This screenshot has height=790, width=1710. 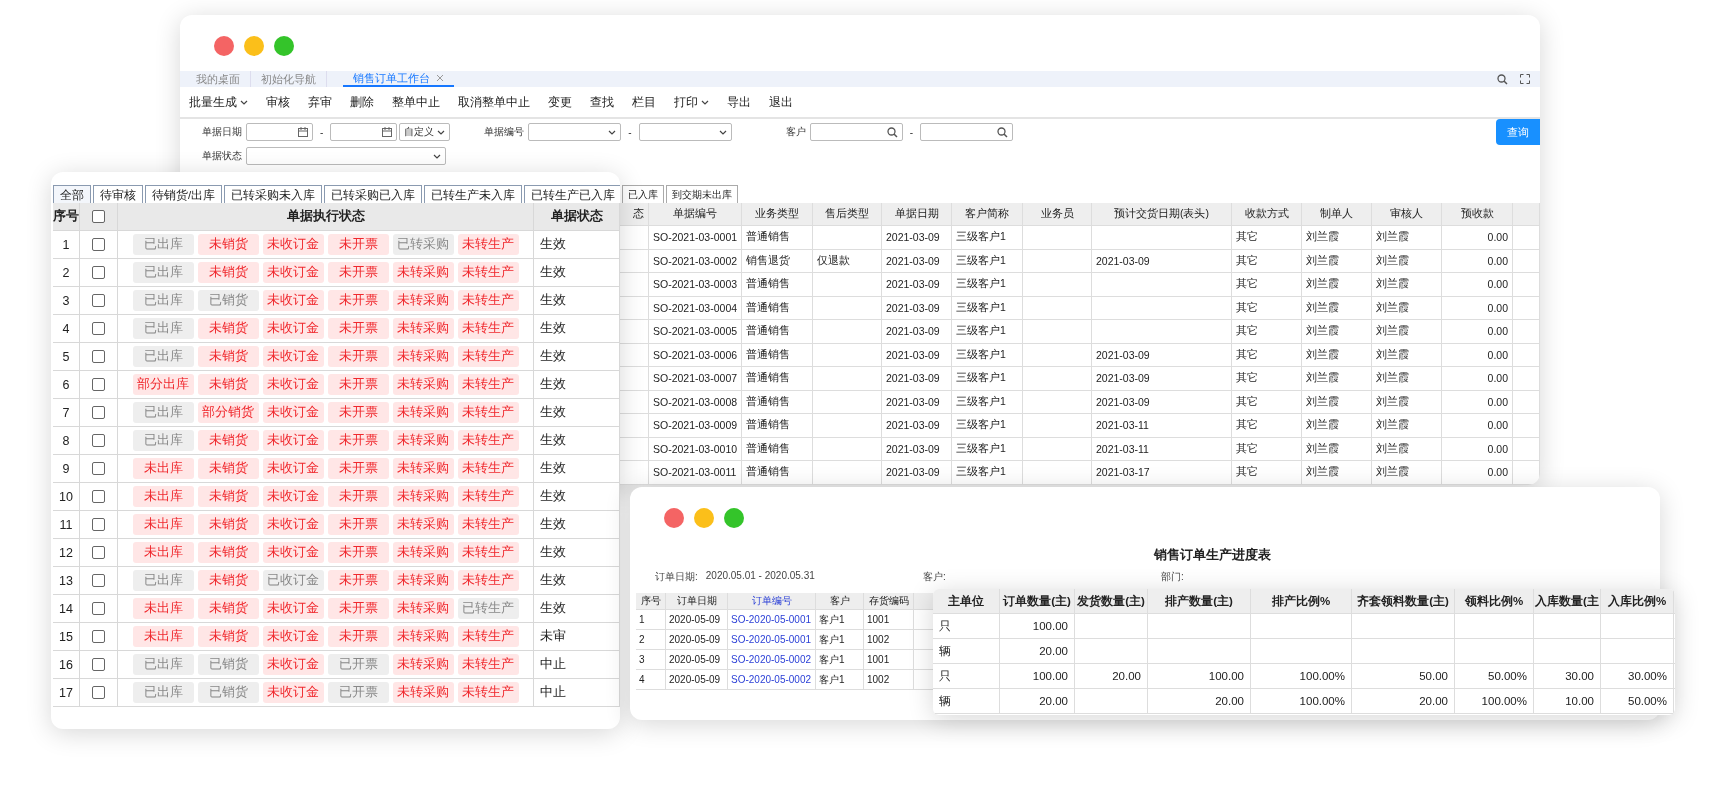 I want to click on tab: 待审核, so click(x=118, y=194).